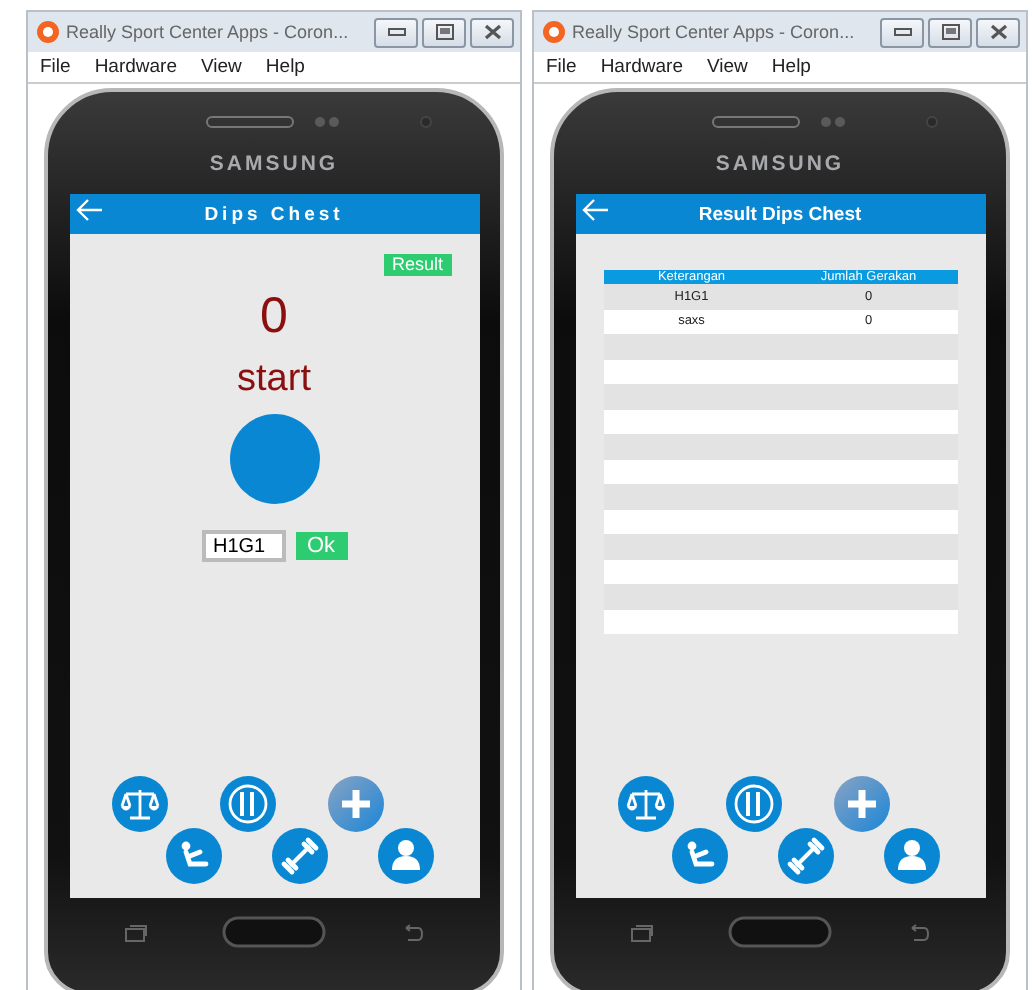 The width and height of the screenshot is (1032, 990). I want to click on screen-title: Result Dips Chest, so click(780, 214).